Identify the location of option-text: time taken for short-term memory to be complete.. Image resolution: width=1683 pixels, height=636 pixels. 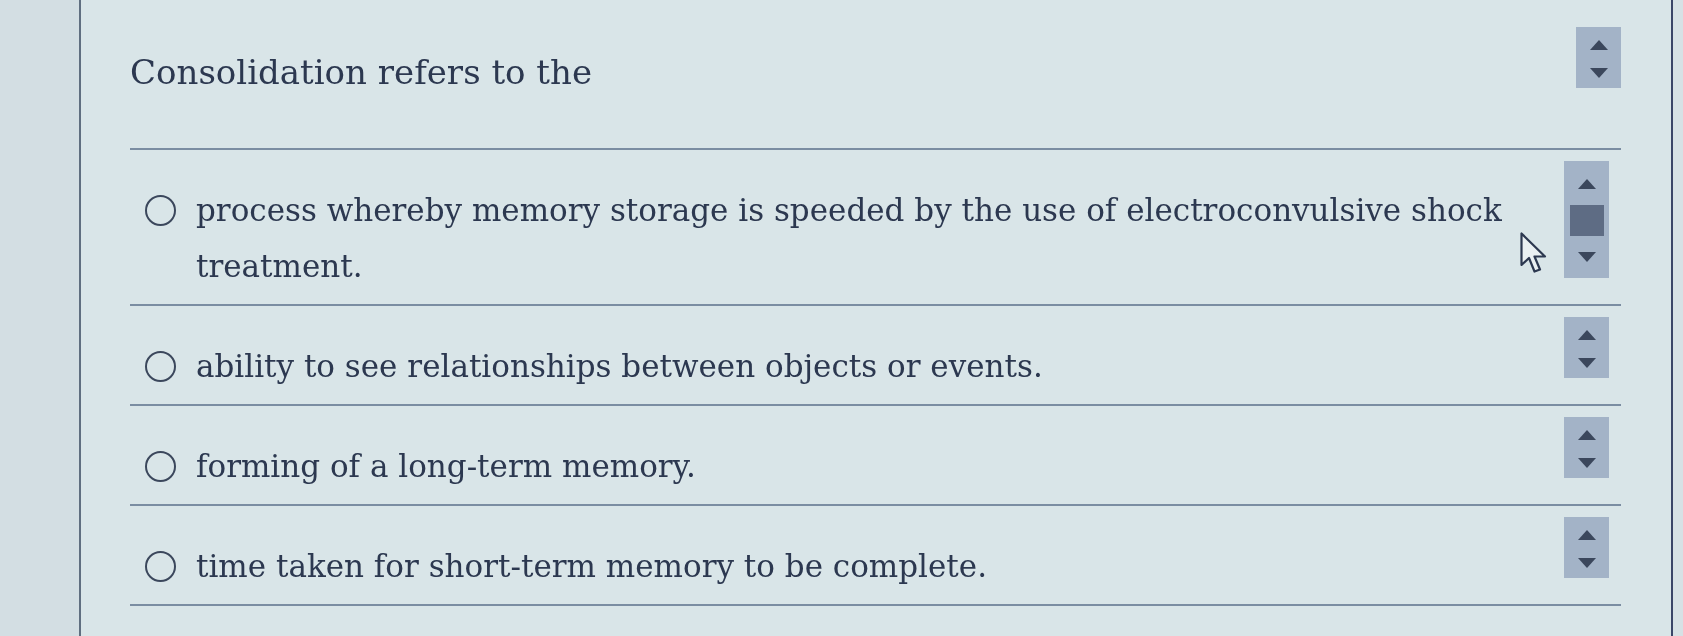
(591, 566).